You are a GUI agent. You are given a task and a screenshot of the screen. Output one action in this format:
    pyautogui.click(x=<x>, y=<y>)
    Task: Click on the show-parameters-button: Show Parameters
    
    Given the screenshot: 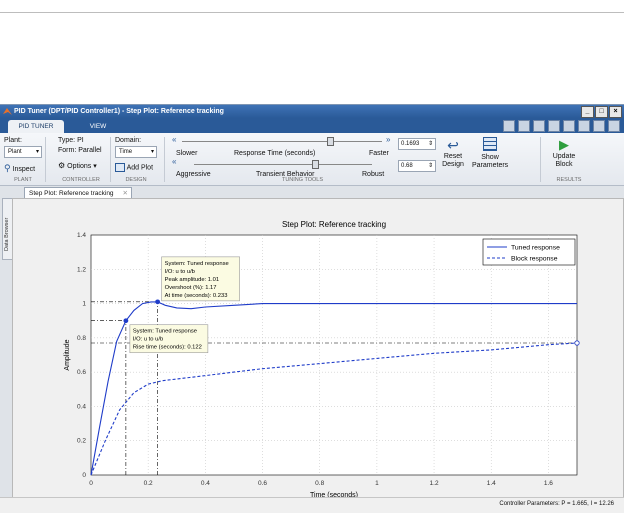 What is the action you would take?
    pyautogui.click(x=490, y=153)
    